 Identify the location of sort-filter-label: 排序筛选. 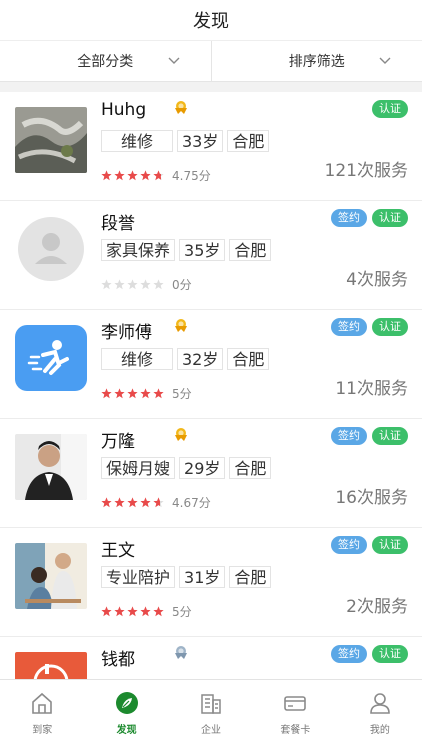
(316, 62).